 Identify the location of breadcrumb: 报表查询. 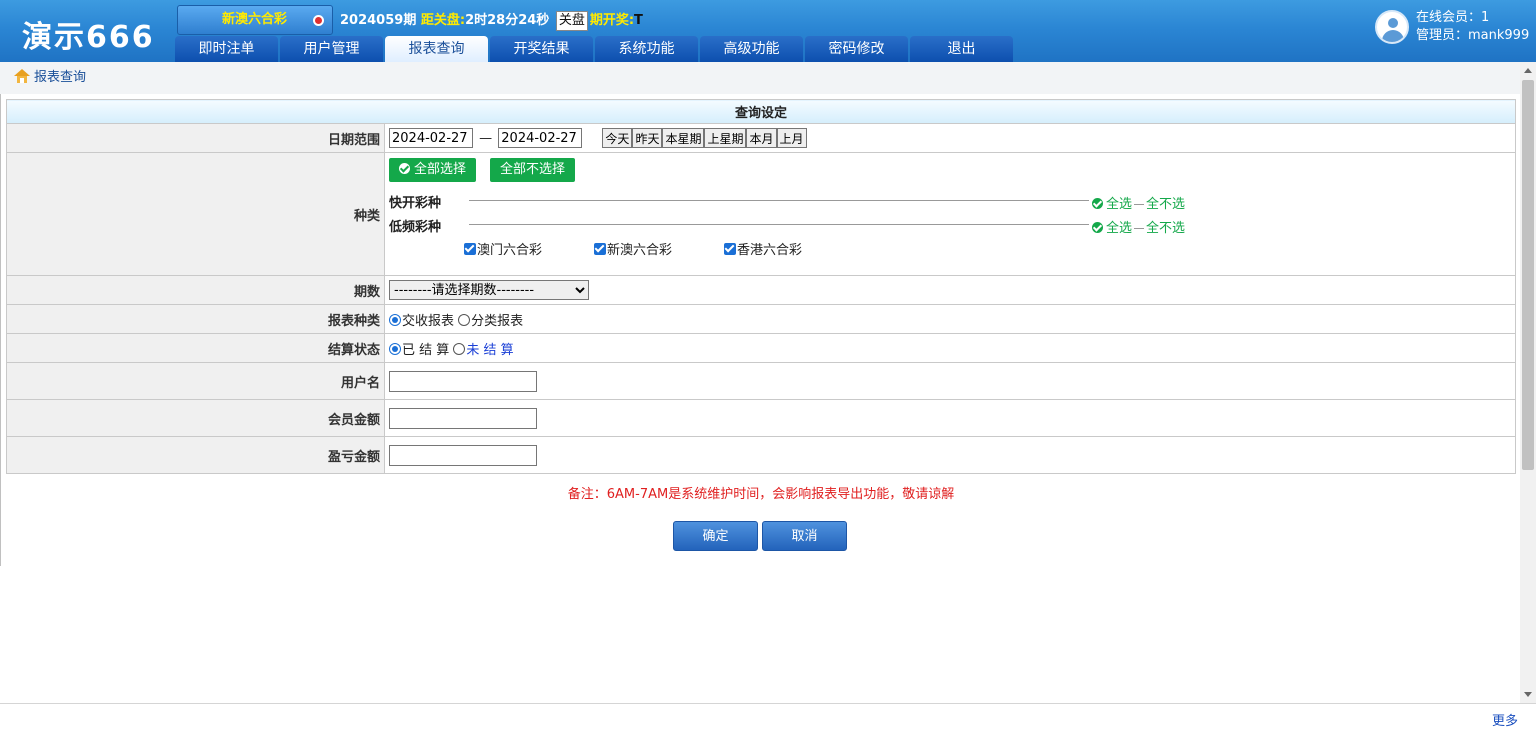
(760, 78).